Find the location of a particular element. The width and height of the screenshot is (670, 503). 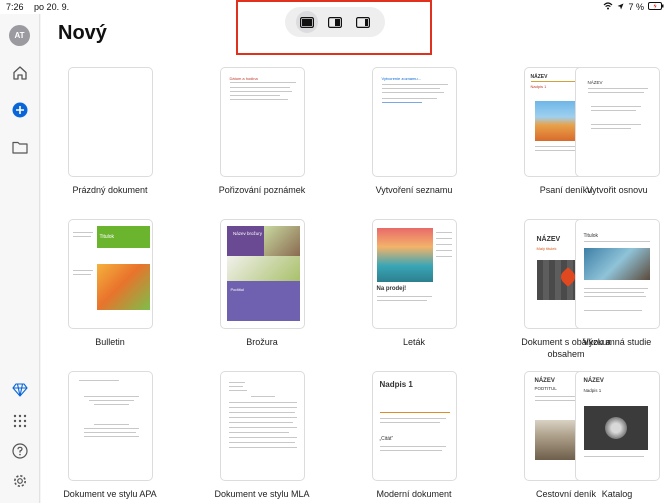

thumb-header-block: Titulok is located at coordinates (123, 237).